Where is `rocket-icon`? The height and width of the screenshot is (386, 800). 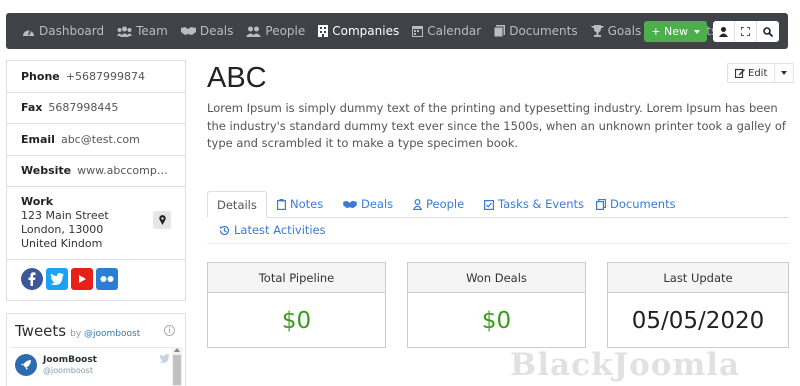 rocket-icon is located at coordinates (26, 365).